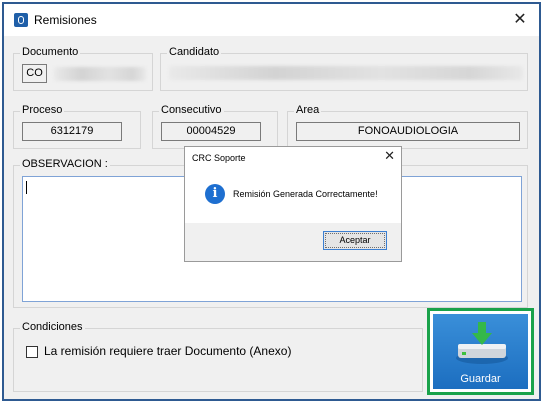 This screenshot has height=405, width=545. What do you see at coordinates (100, 74) in the screenshot?
I see `document-number-field` at bounding box center [100, 74].